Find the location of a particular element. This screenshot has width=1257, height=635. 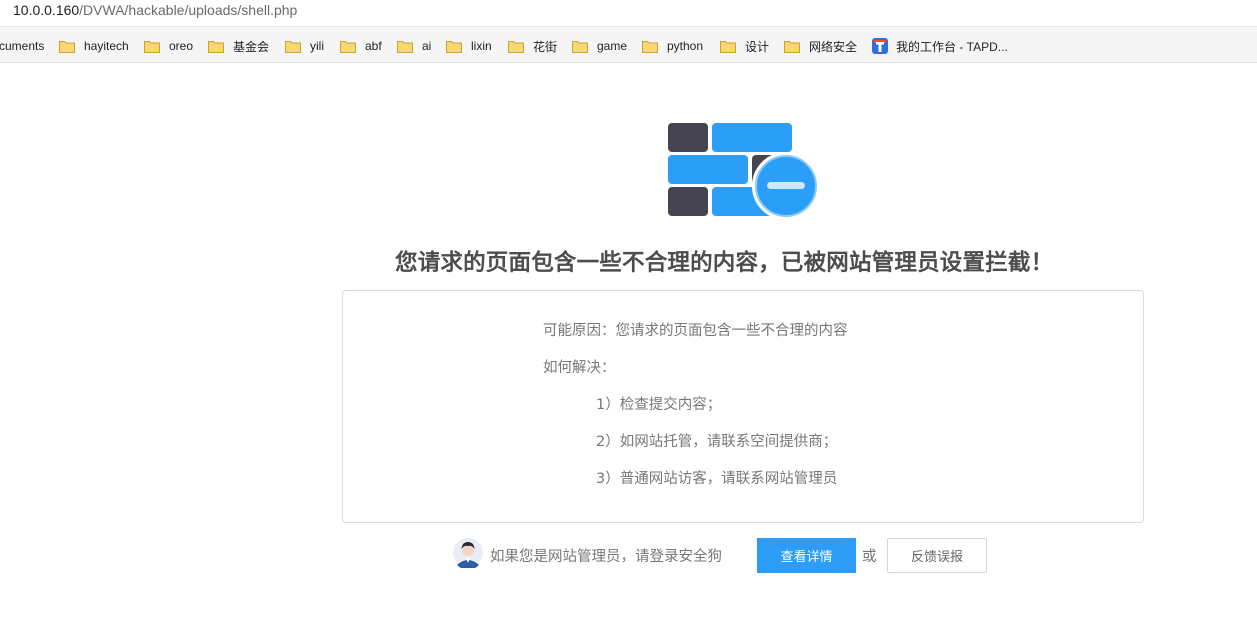

firewall-block-icon is located at coordinates (744, 171).